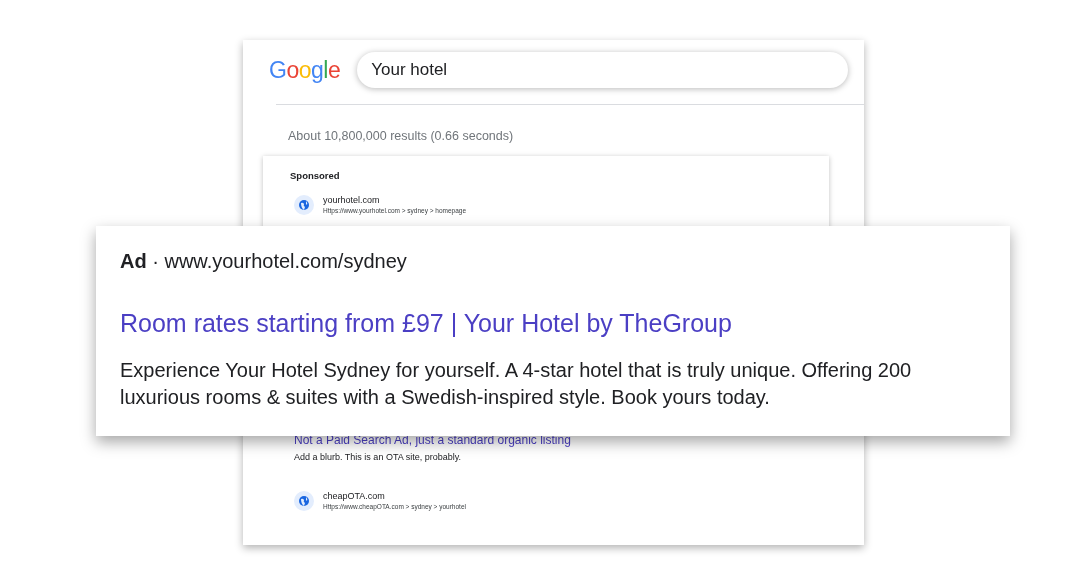  Describe the element at coordinates (553, 323) in the screenshot. I see `ad-title-link: Room rates starting from £97 | Your Hotel by TheGroup` at that location.